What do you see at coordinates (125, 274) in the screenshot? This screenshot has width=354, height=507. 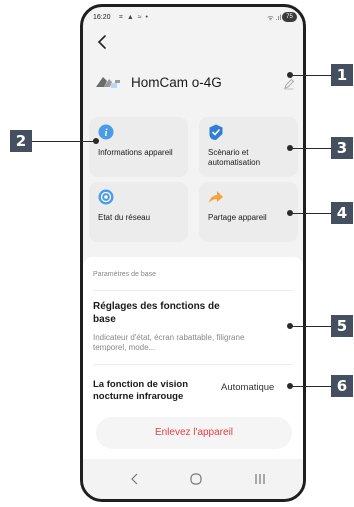 I see `section-header: Paramètres de base` at bounding box center [125, 274].